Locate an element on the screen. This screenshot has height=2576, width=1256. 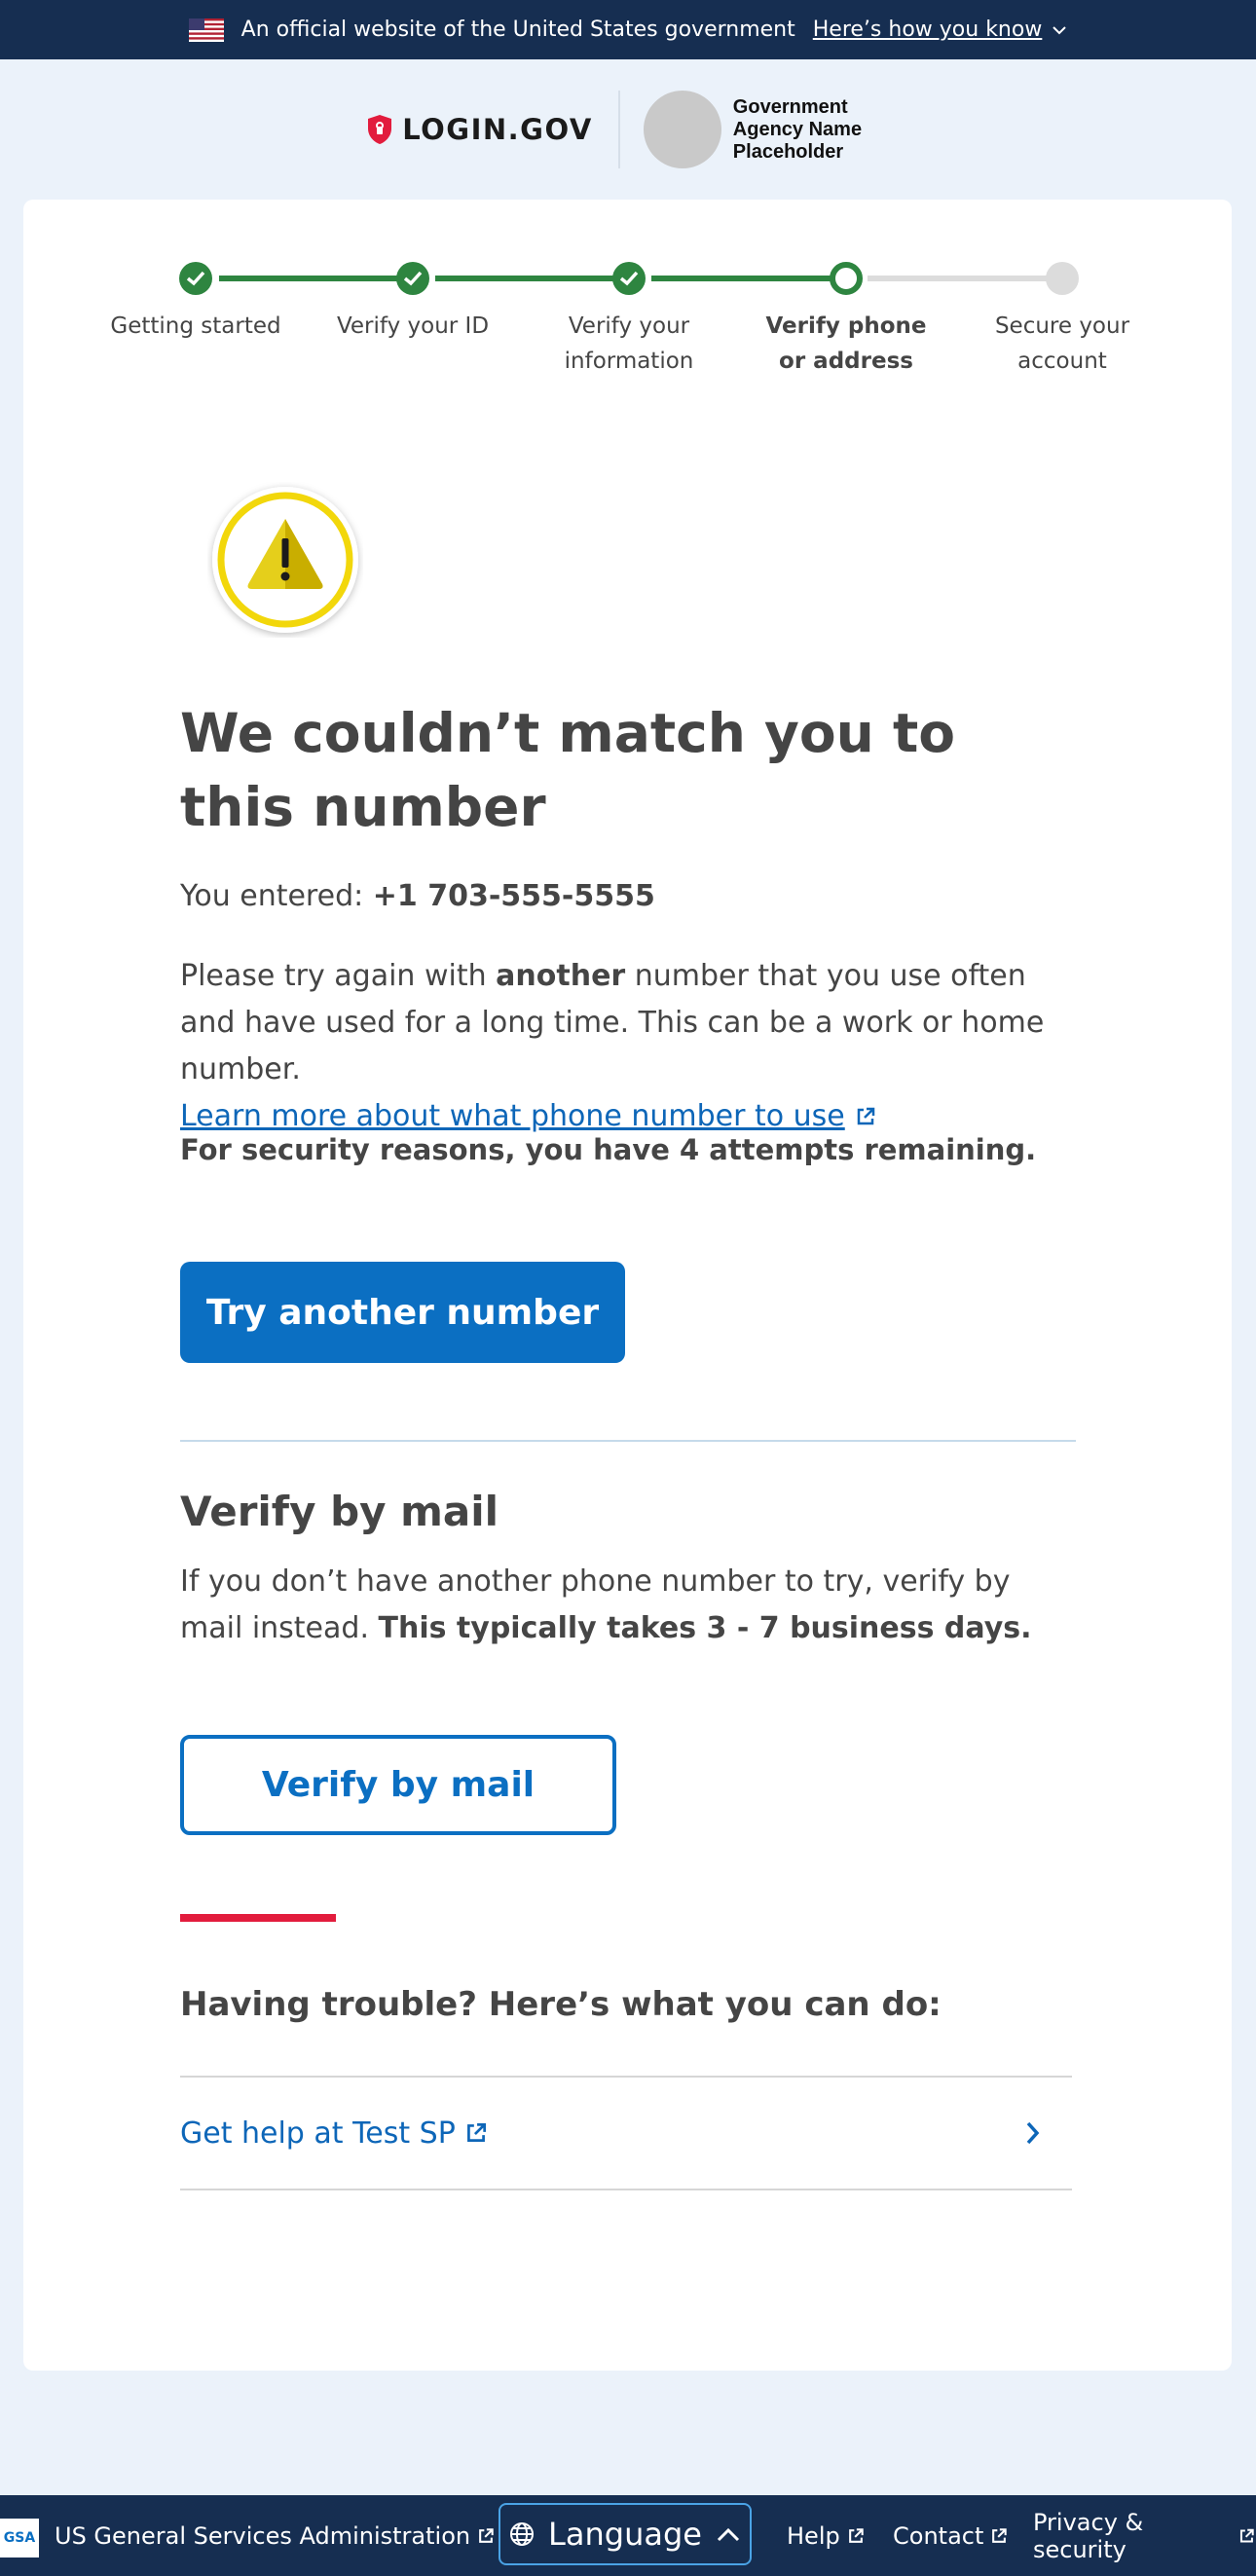
step-label-getting-started: Getting started is located at coordinates (196, 326).